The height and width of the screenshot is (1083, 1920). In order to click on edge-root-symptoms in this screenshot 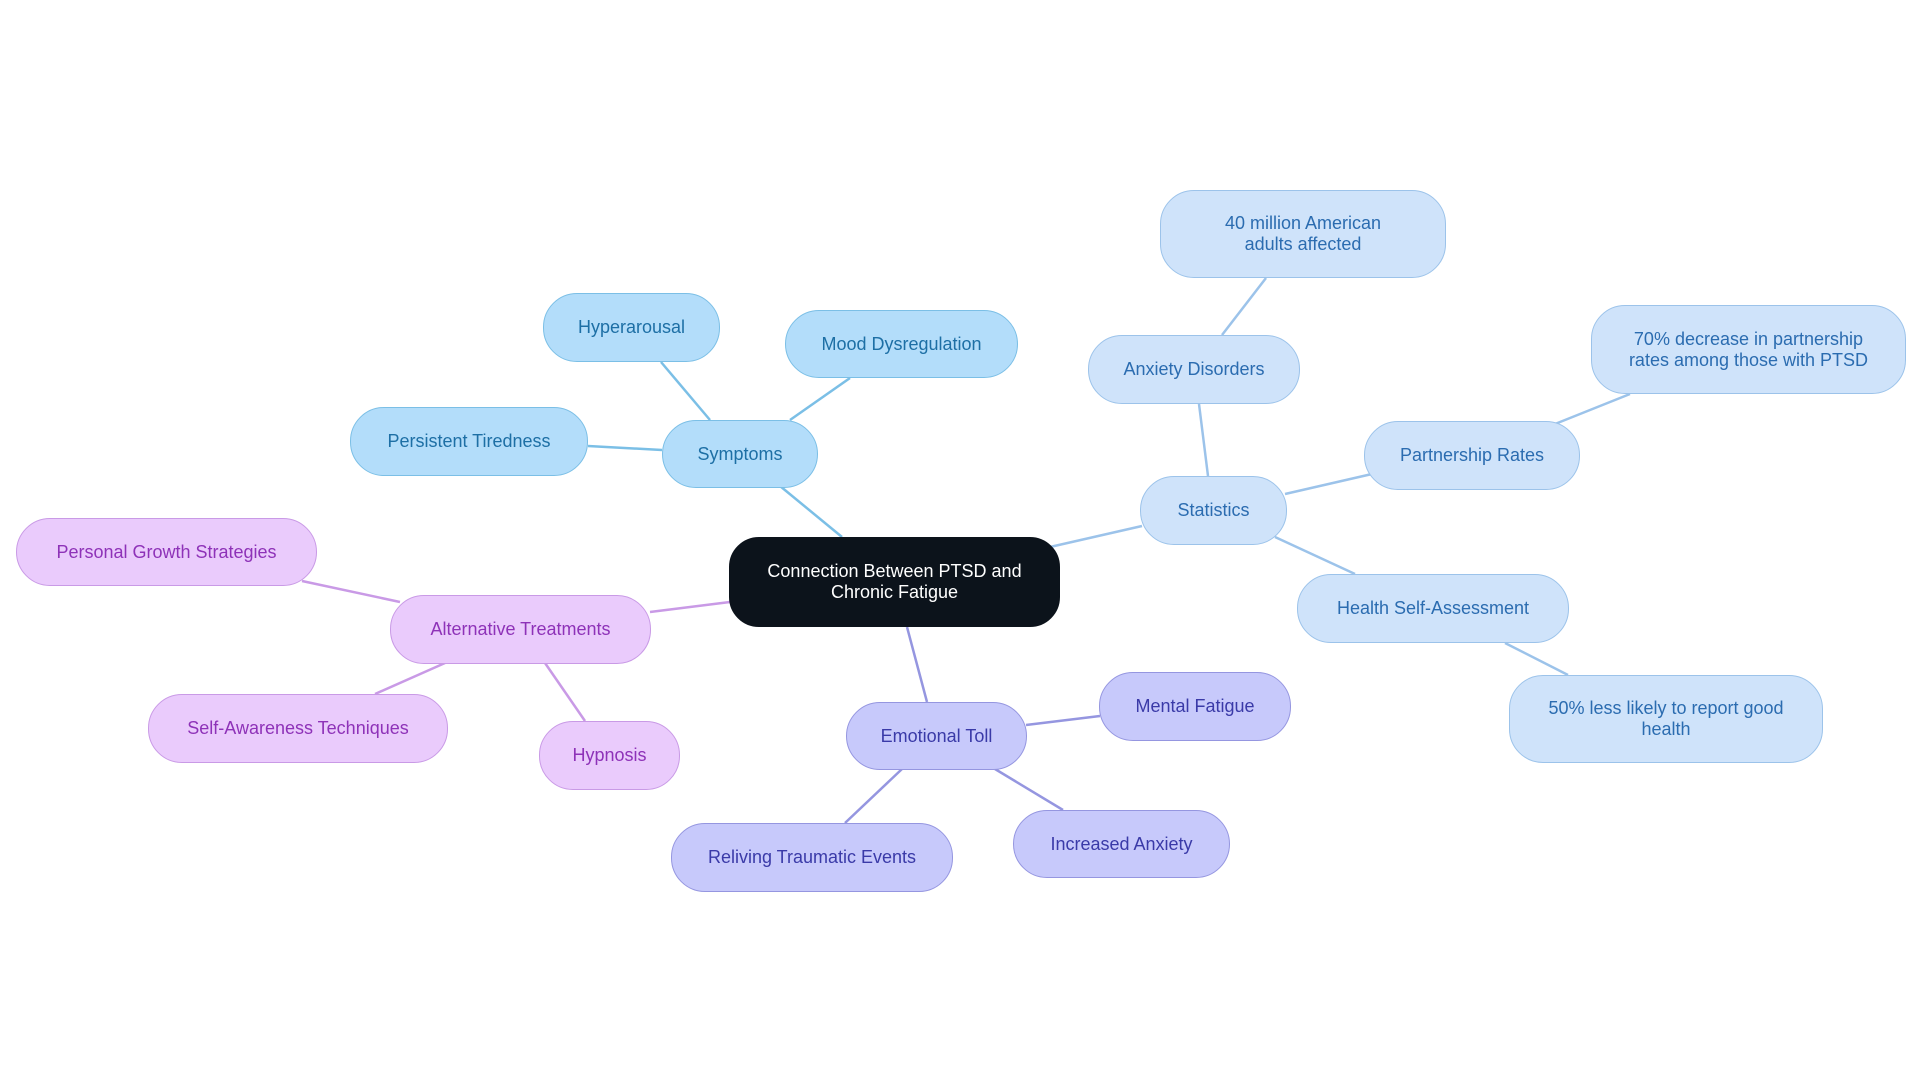, I will do `click(811, 511)`.